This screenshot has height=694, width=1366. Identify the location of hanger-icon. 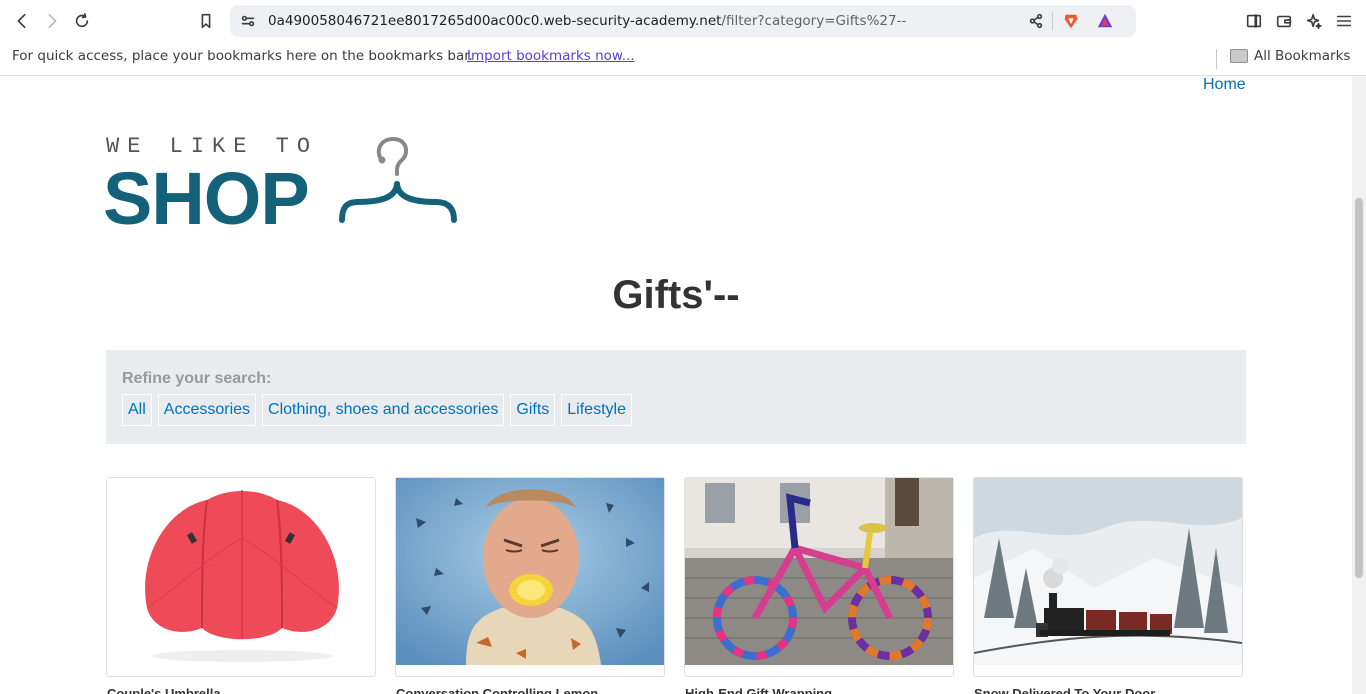
(398, 180).